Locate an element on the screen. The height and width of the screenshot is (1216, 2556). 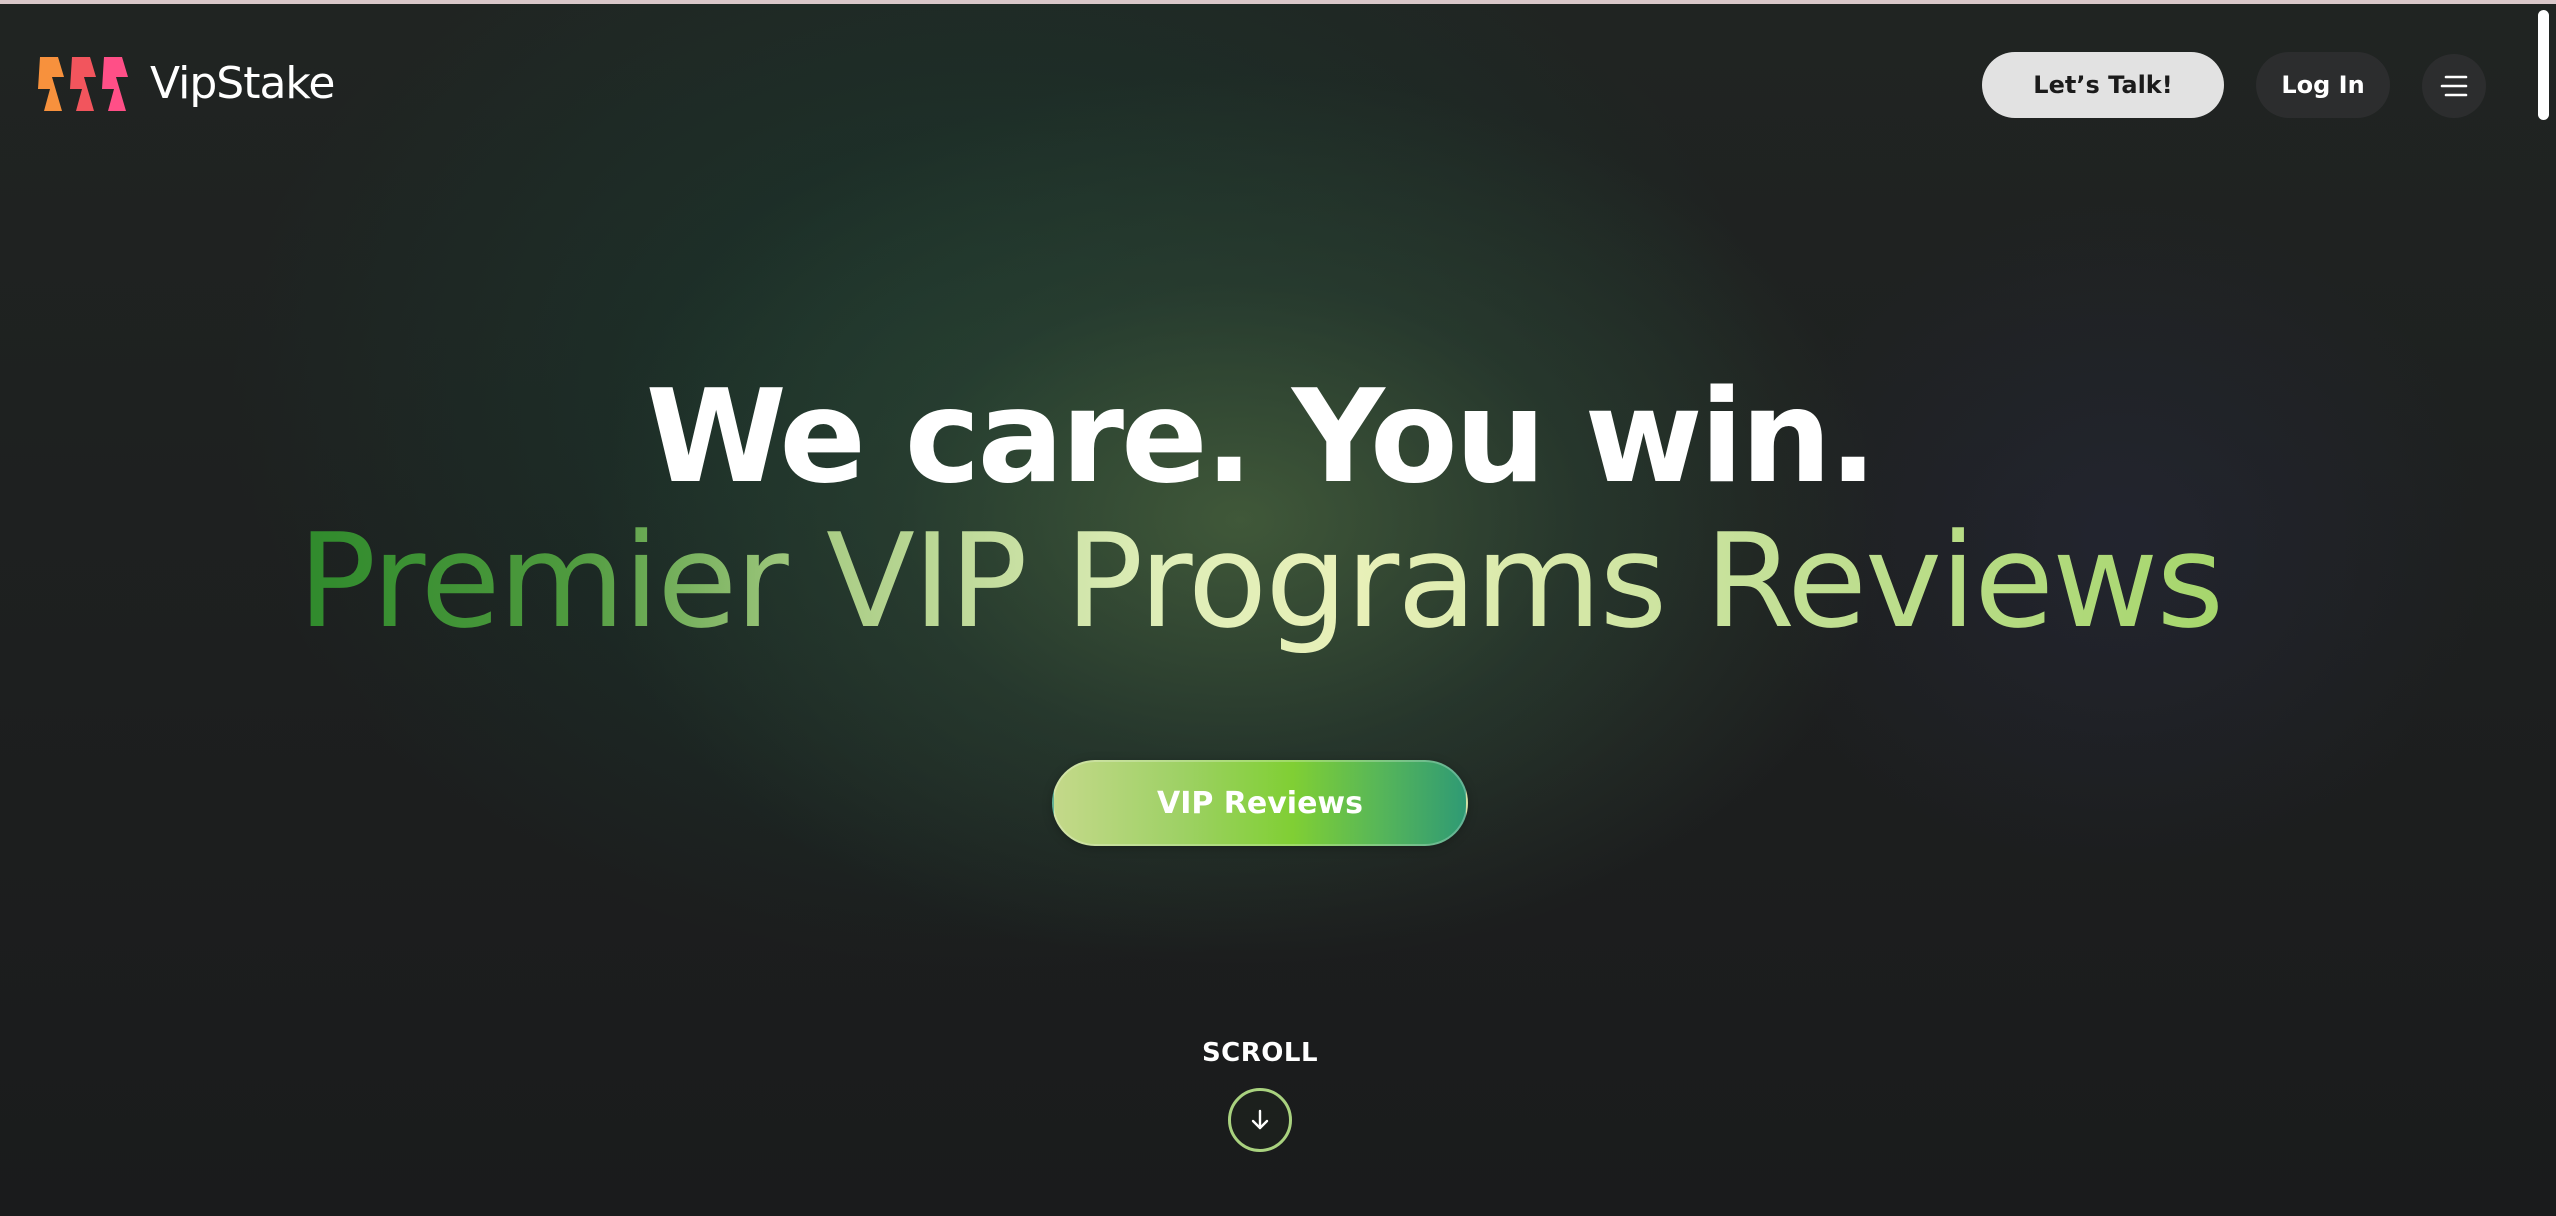
hero-subheadline: Premier VIP Programs Reviews is located at coordinates (1260, 581).